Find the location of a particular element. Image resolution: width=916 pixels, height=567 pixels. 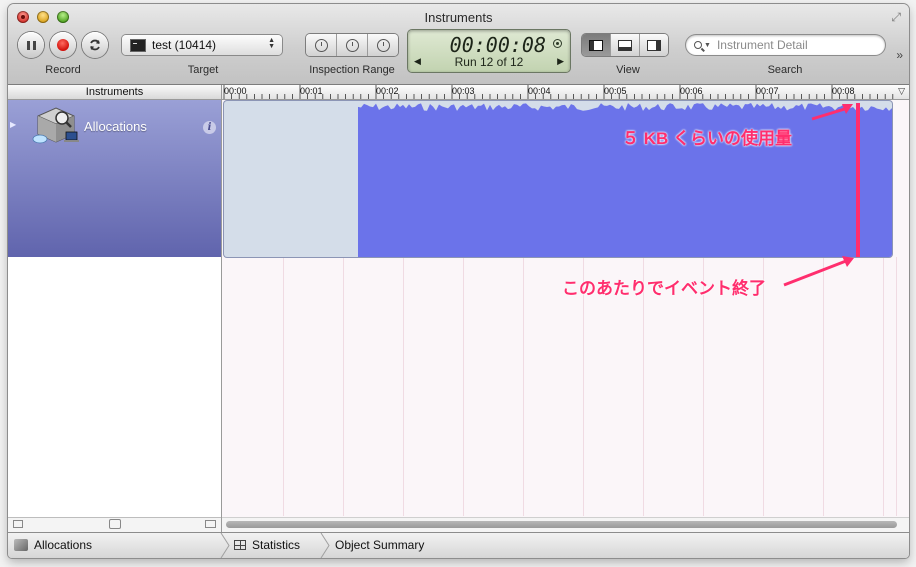

annotation-usage-text: ５ KB くらいの使用量 is located at coordinates (707, 138).